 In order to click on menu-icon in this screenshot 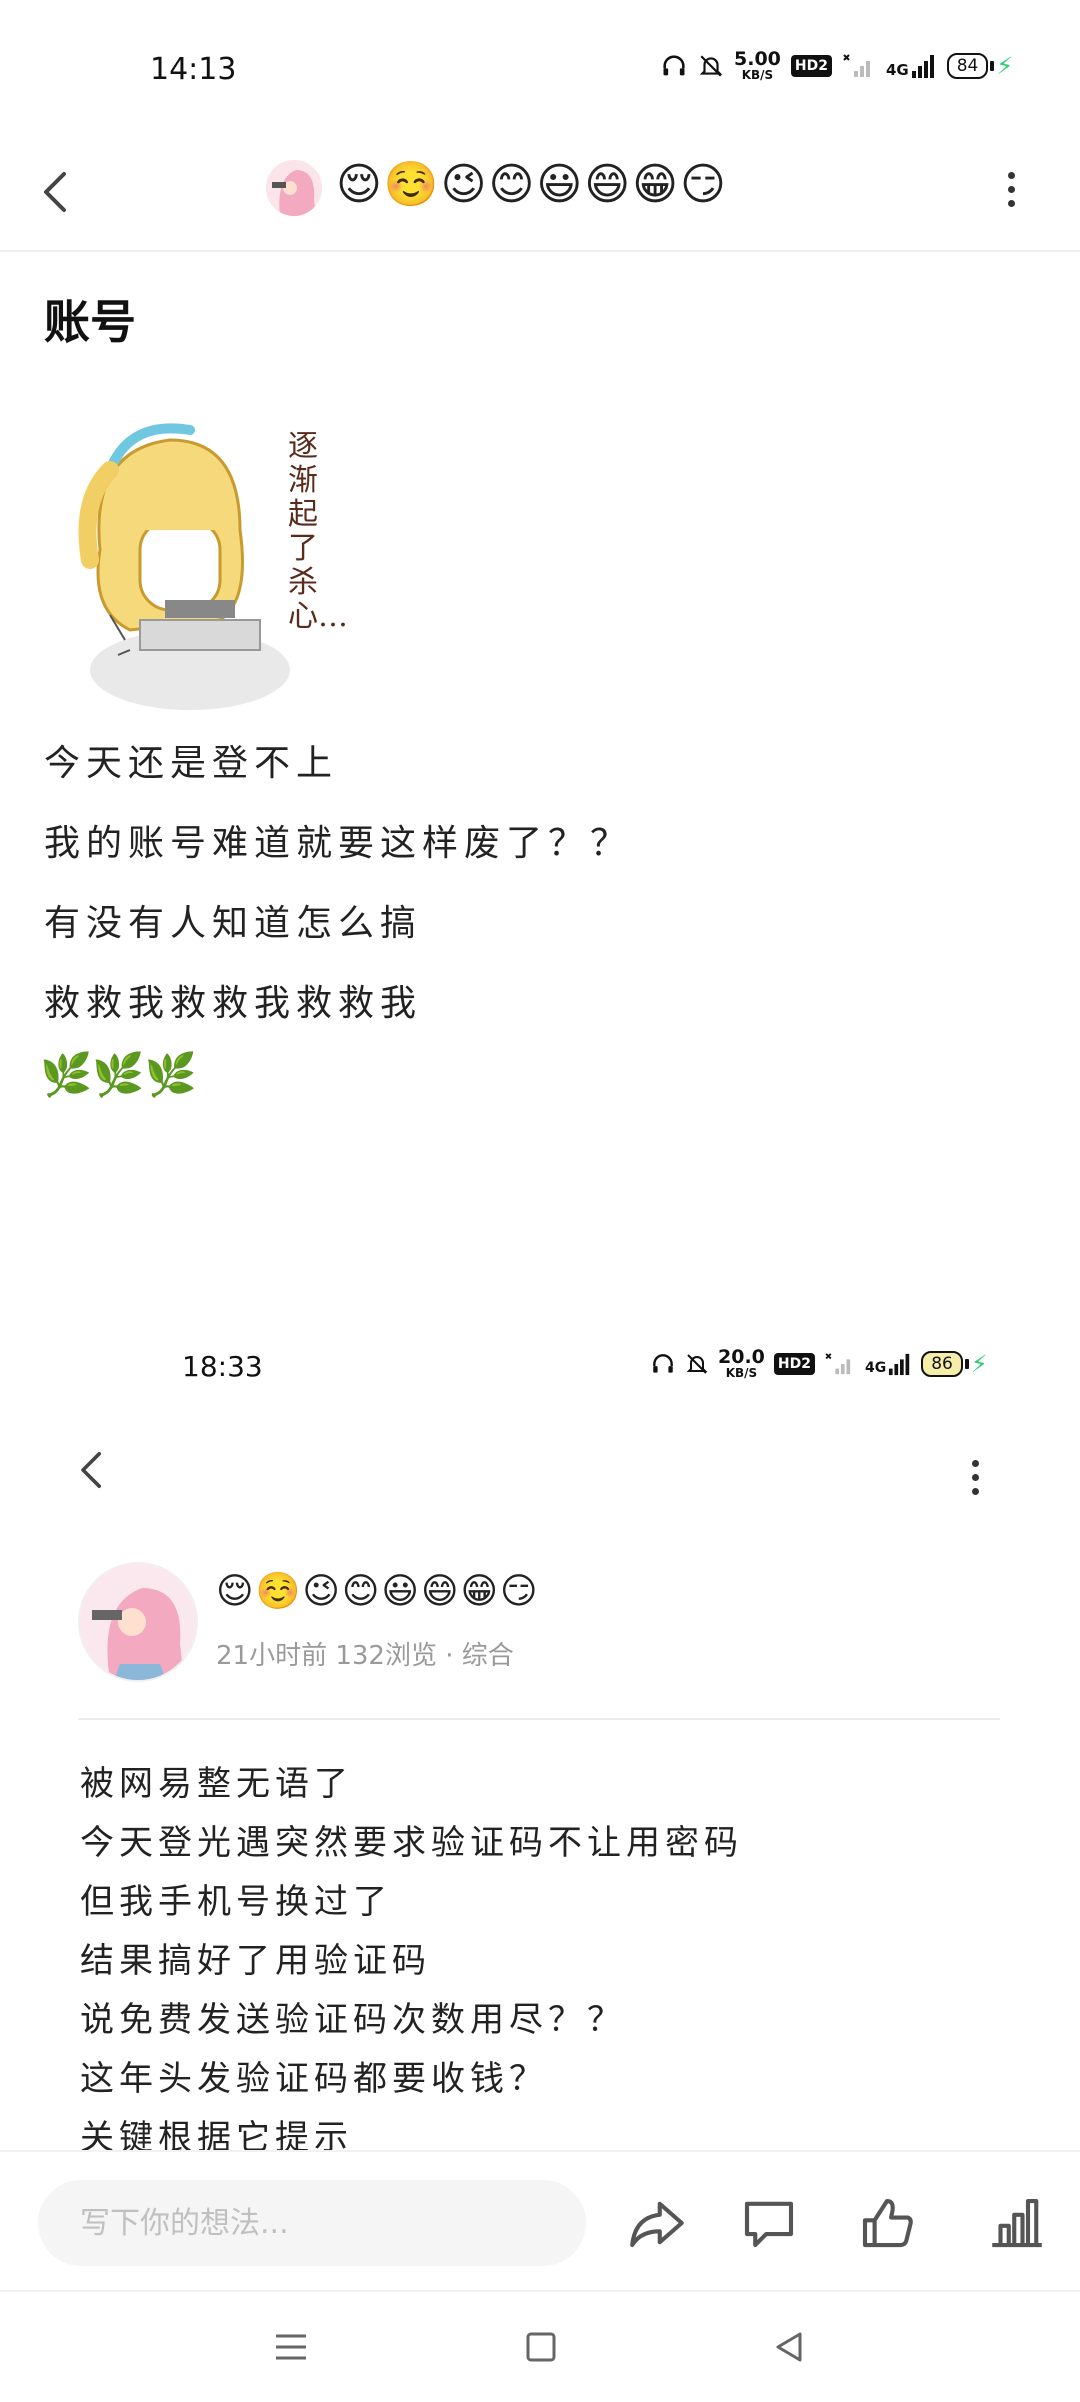, I will do `click(291, 2347)`.